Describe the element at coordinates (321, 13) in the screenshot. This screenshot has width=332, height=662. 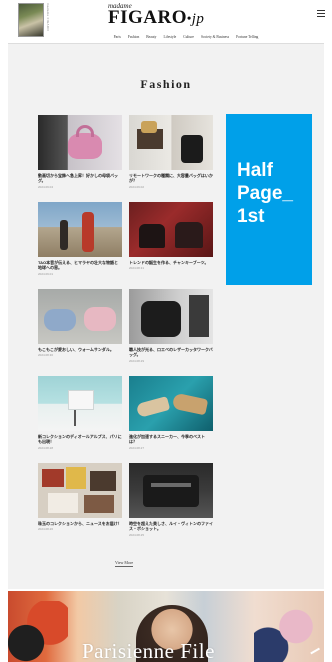
I see `hamburger-menu-icon` at that location.